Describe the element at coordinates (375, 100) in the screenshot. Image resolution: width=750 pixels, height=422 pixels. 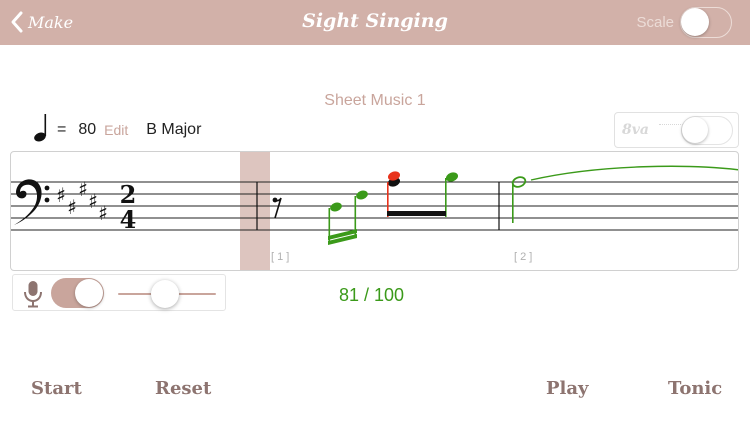
I see `sheet-title: Sheet Music 1` at that location.